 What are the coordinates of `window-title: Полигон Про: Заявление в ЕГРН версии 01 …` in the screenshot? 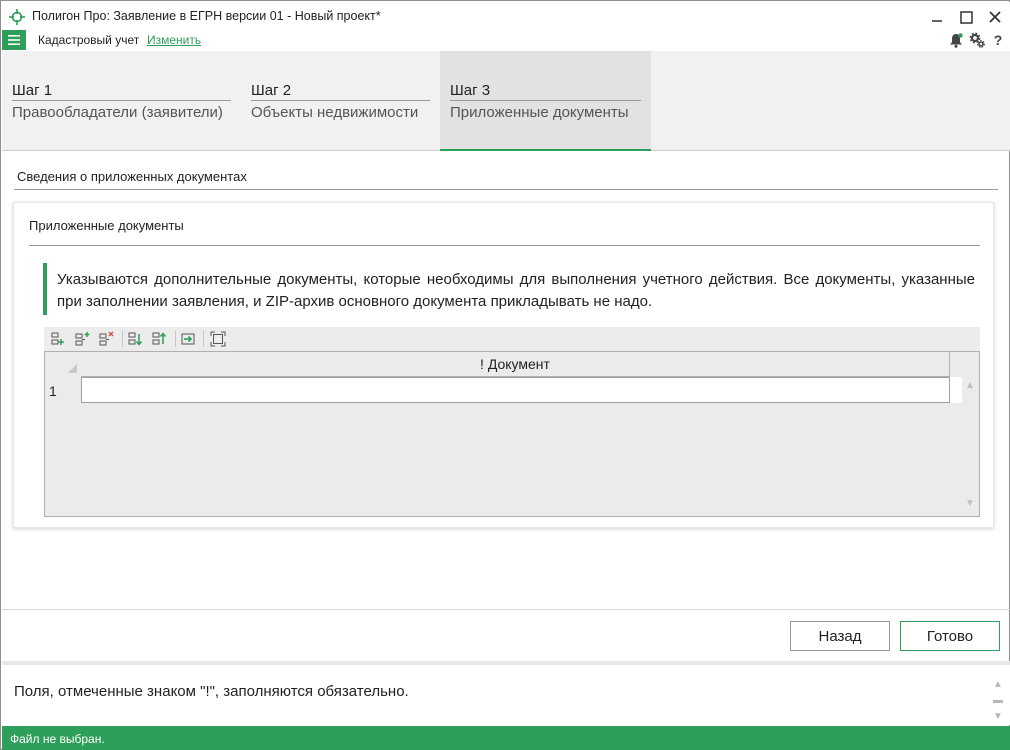 It's located at (206, 16).